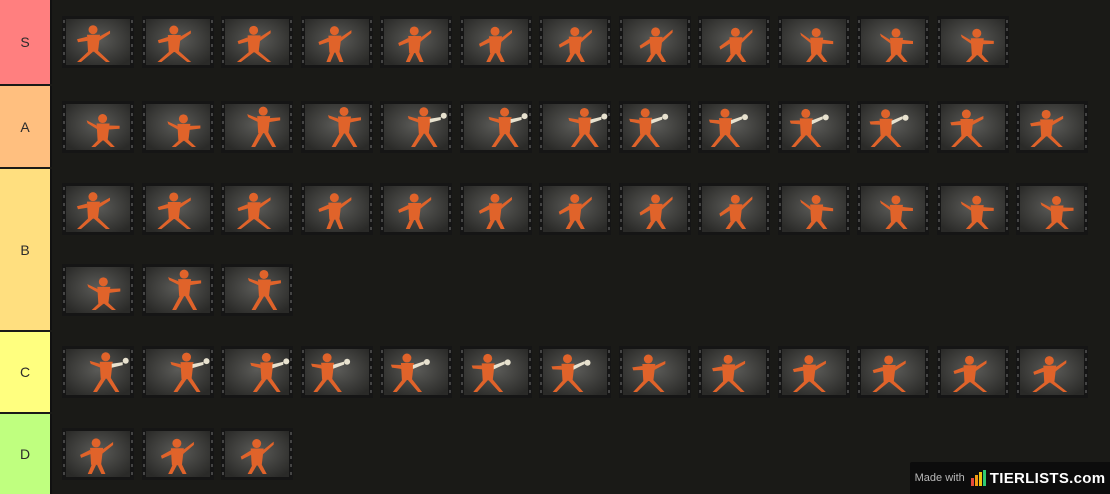  Describe the element at coordinates (939, 478) in the screenshot. I see `watermark-made-with: Made with` at that location.